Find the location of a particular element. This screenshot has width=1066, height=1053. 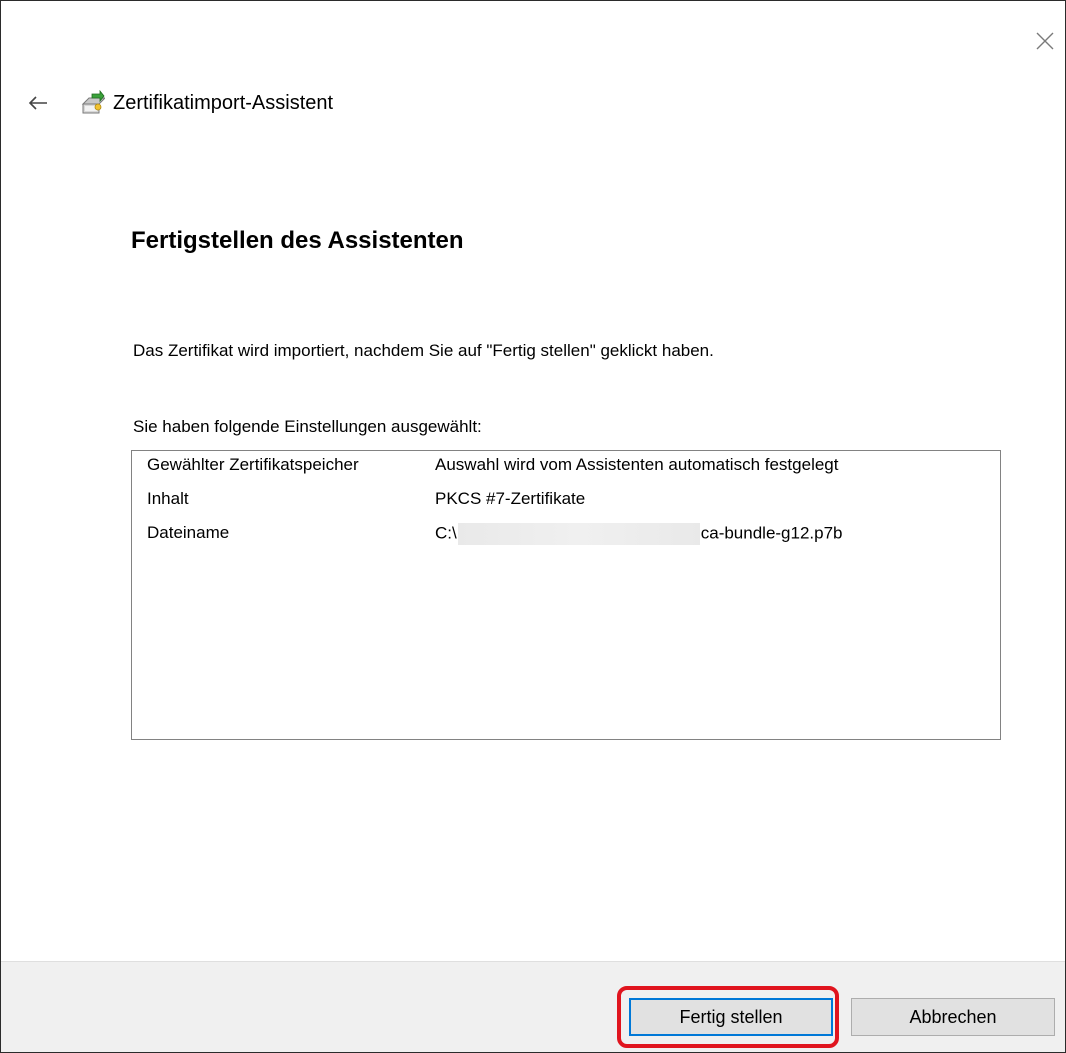

filename-suffix: ca-bundle-g12.p7b is located at coordinates (771, 533).